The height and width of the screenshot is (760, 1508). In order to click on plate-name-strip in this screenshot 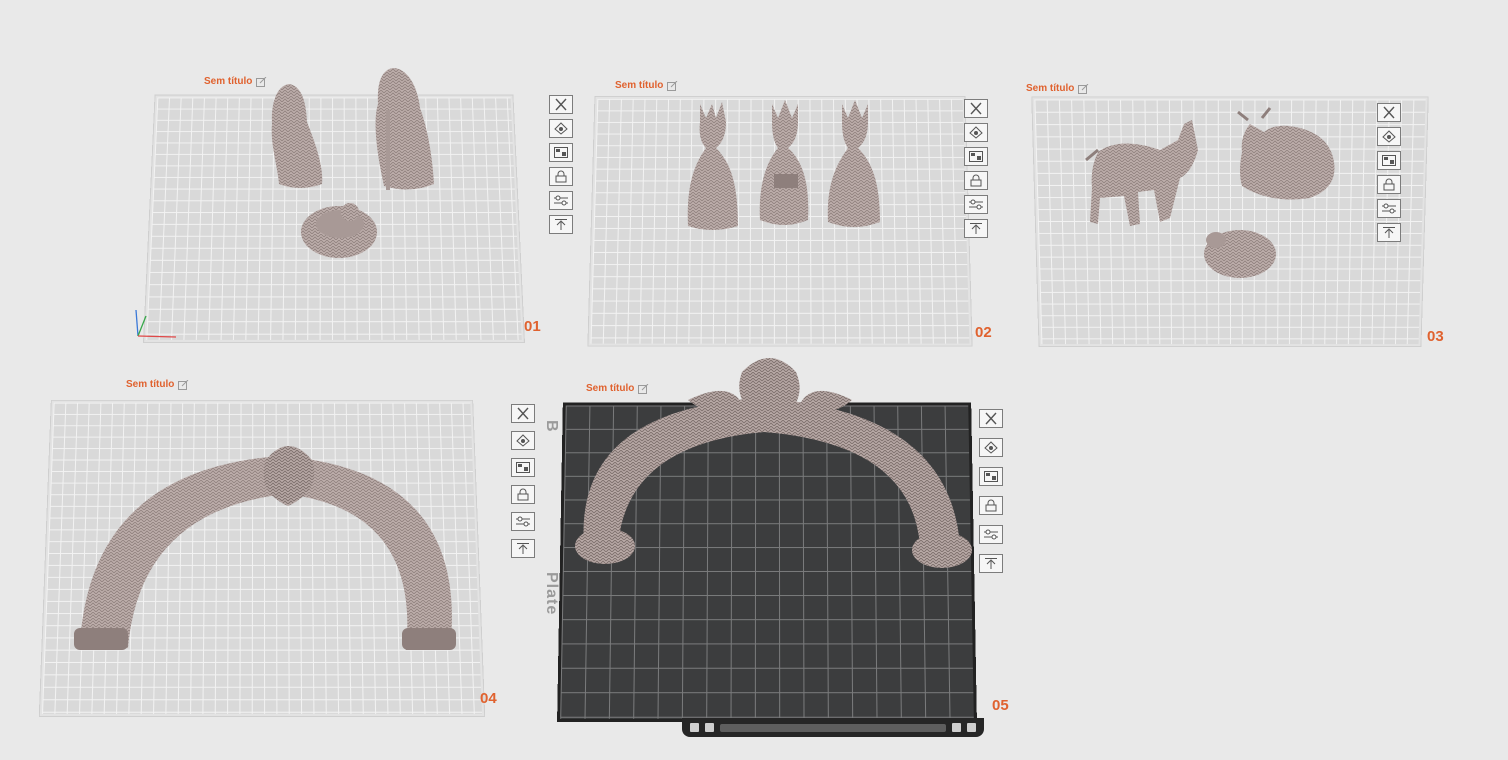, I will do `click(833, 727)`.